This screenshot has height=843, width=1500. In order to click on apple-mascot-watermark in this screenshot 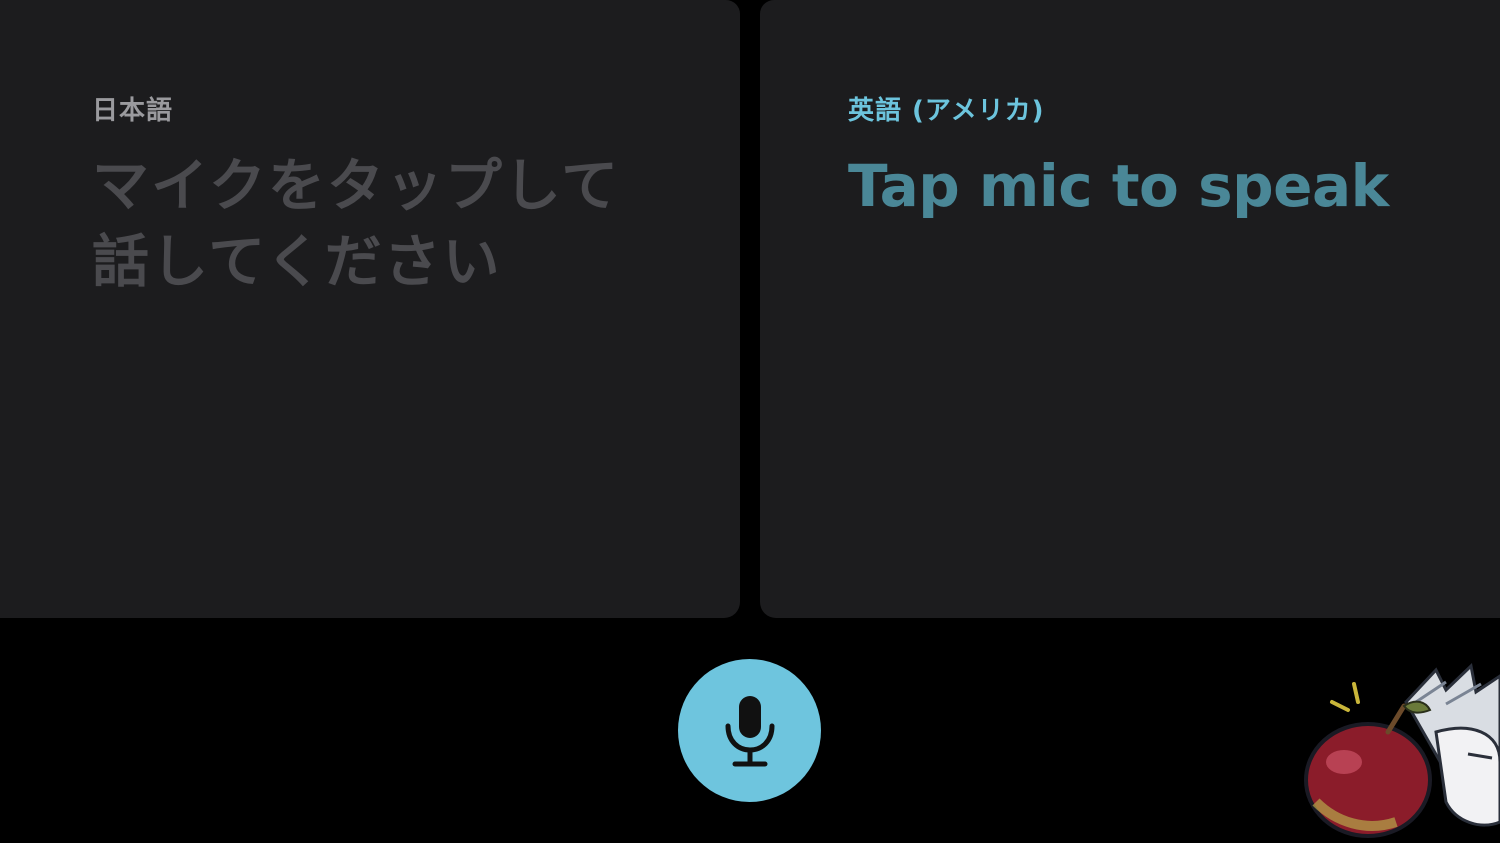, I will do `click(1398, 752)`.